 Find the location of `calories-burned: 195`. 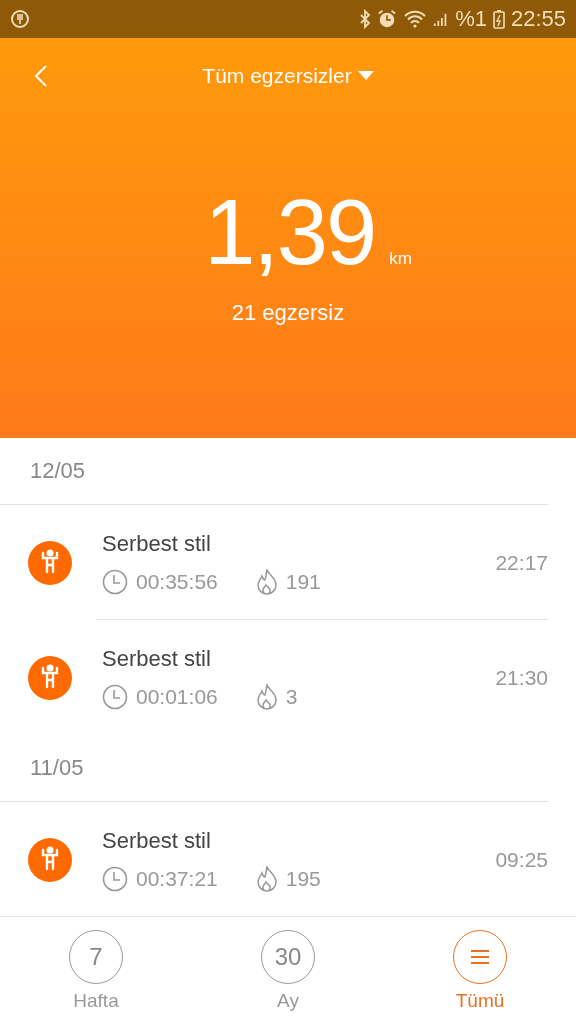

calories-burned: 195 is located at coordinates (303, 878).